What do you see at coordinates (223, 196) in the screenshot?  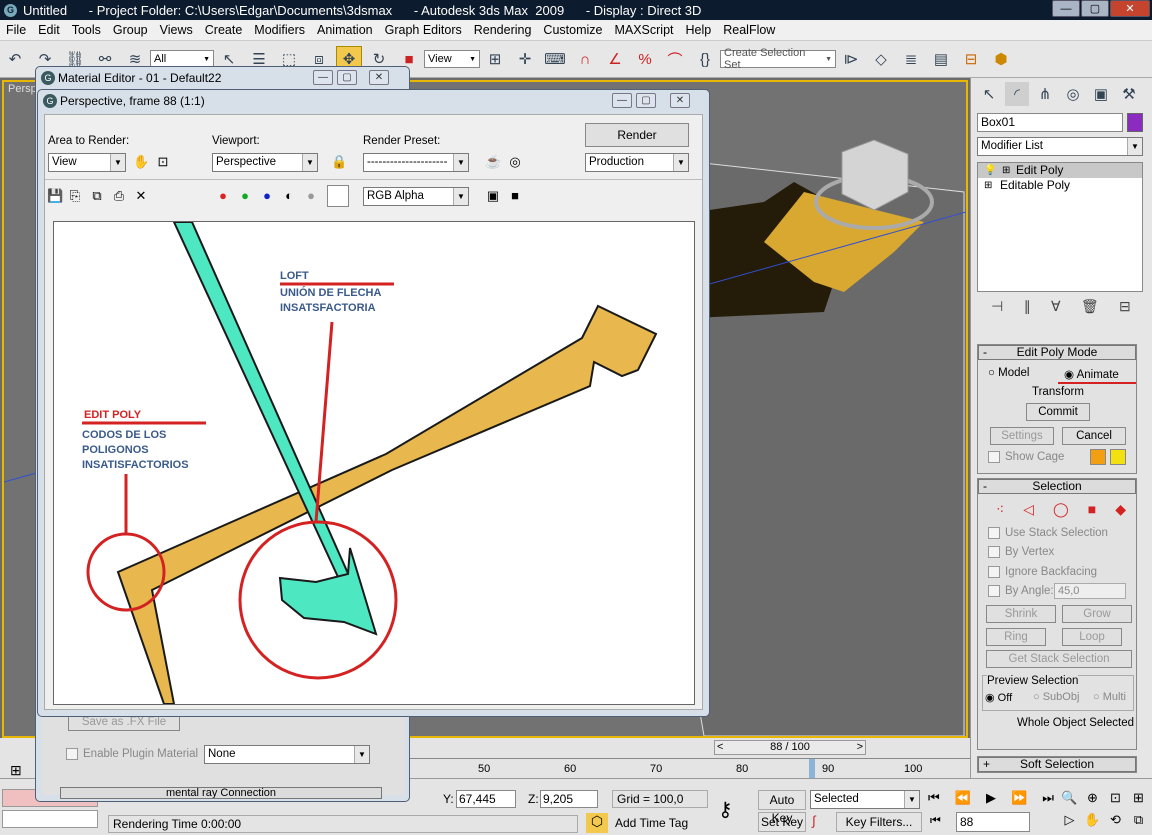 I see `red-channel-icon: ●` at bounding box center [223, 196].